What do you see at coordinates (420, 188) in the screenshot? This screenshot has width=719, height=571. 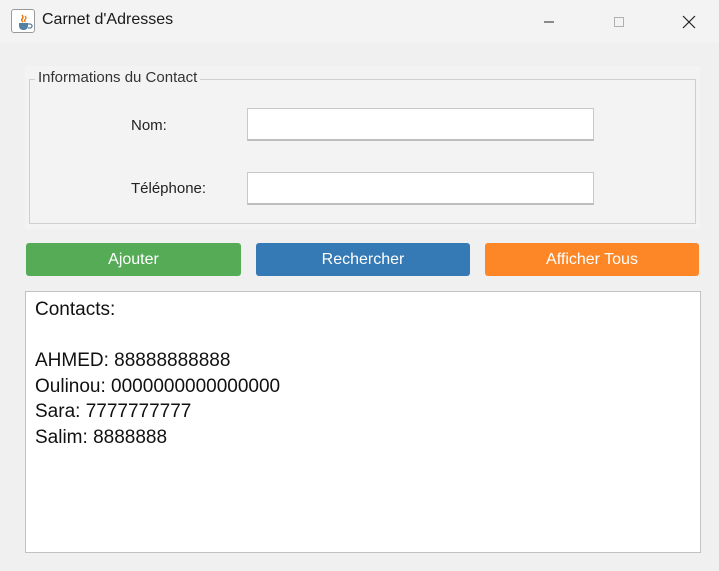 I see `phone-input` at bounding box center [420, 188].